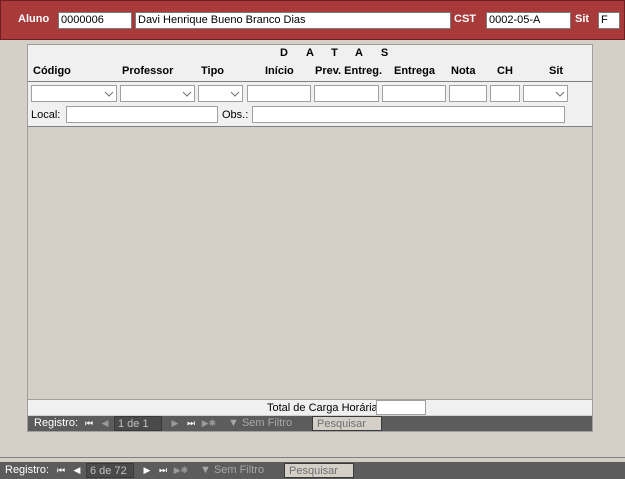  What do you see at coordinates (110, 470) in the screenshot?
I see `record-counter: 6 de 72` at bounding box center [110, 470].